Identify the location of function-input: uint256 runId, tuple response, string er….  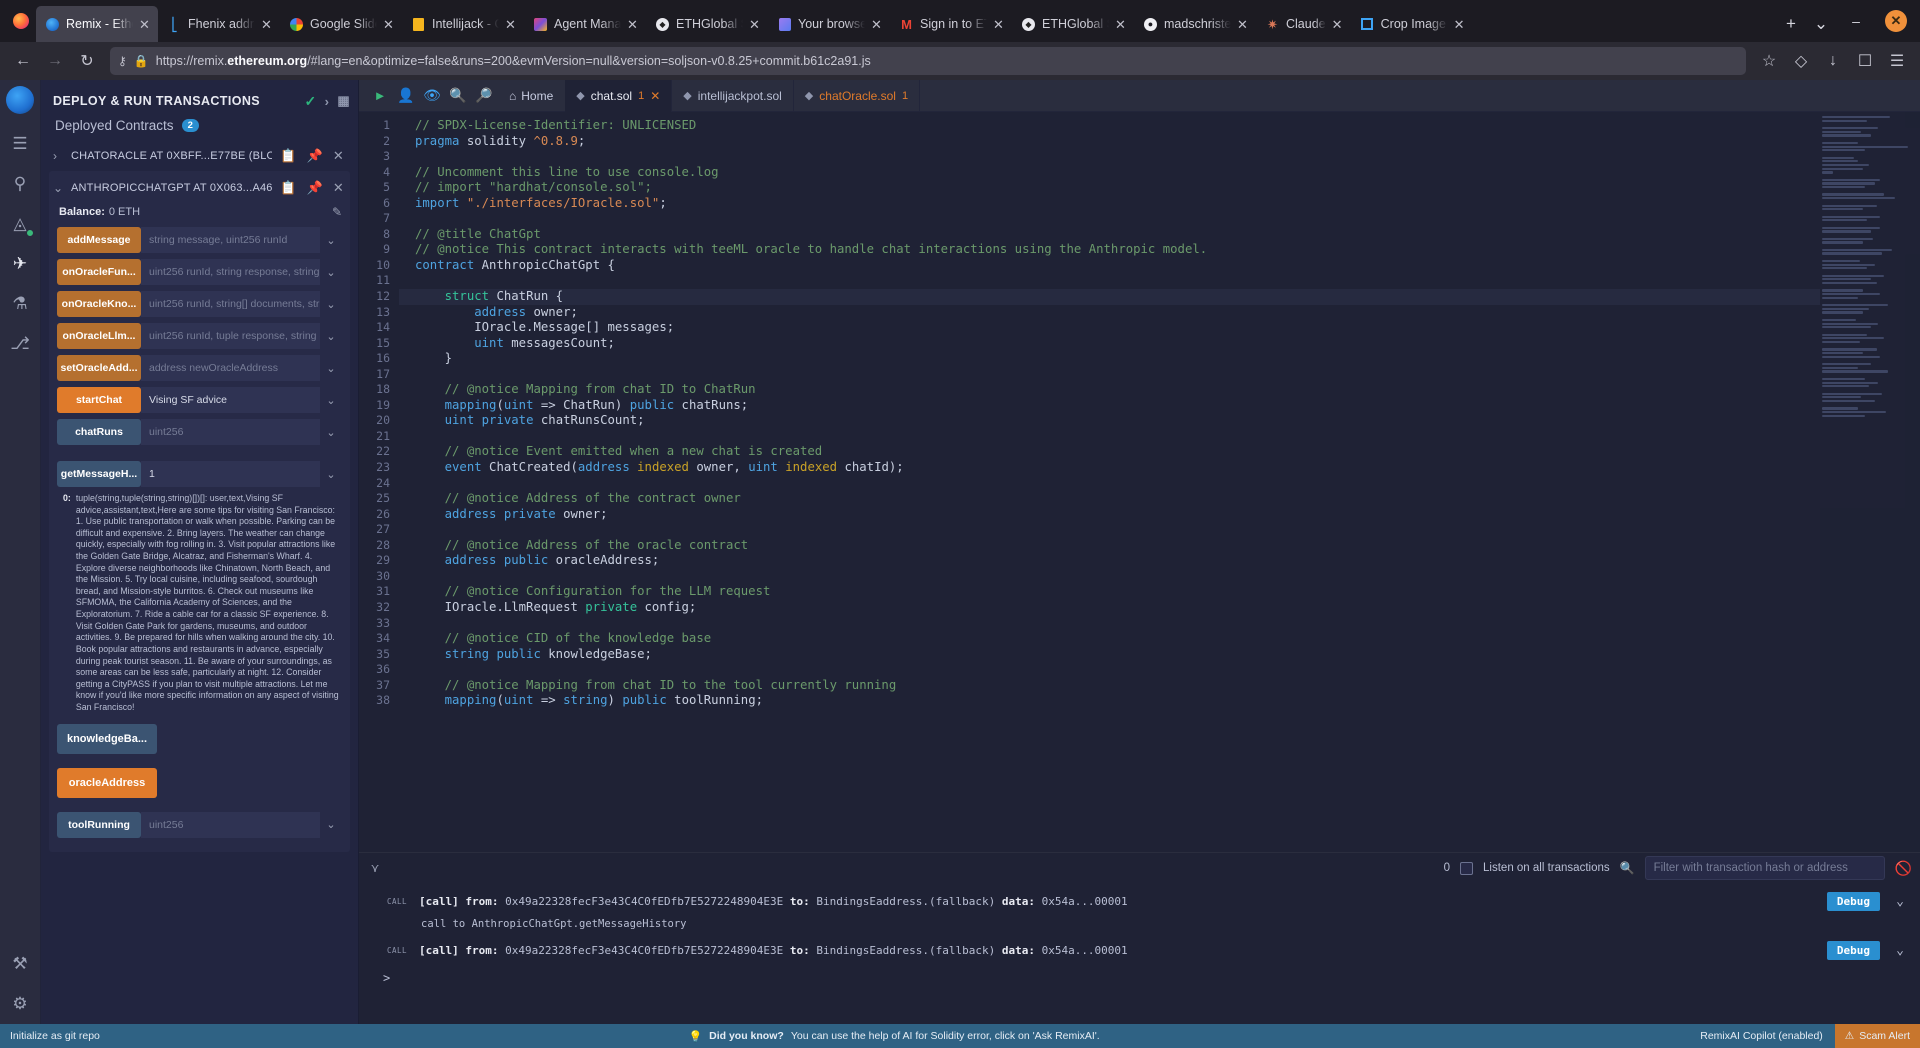
(230, 336).